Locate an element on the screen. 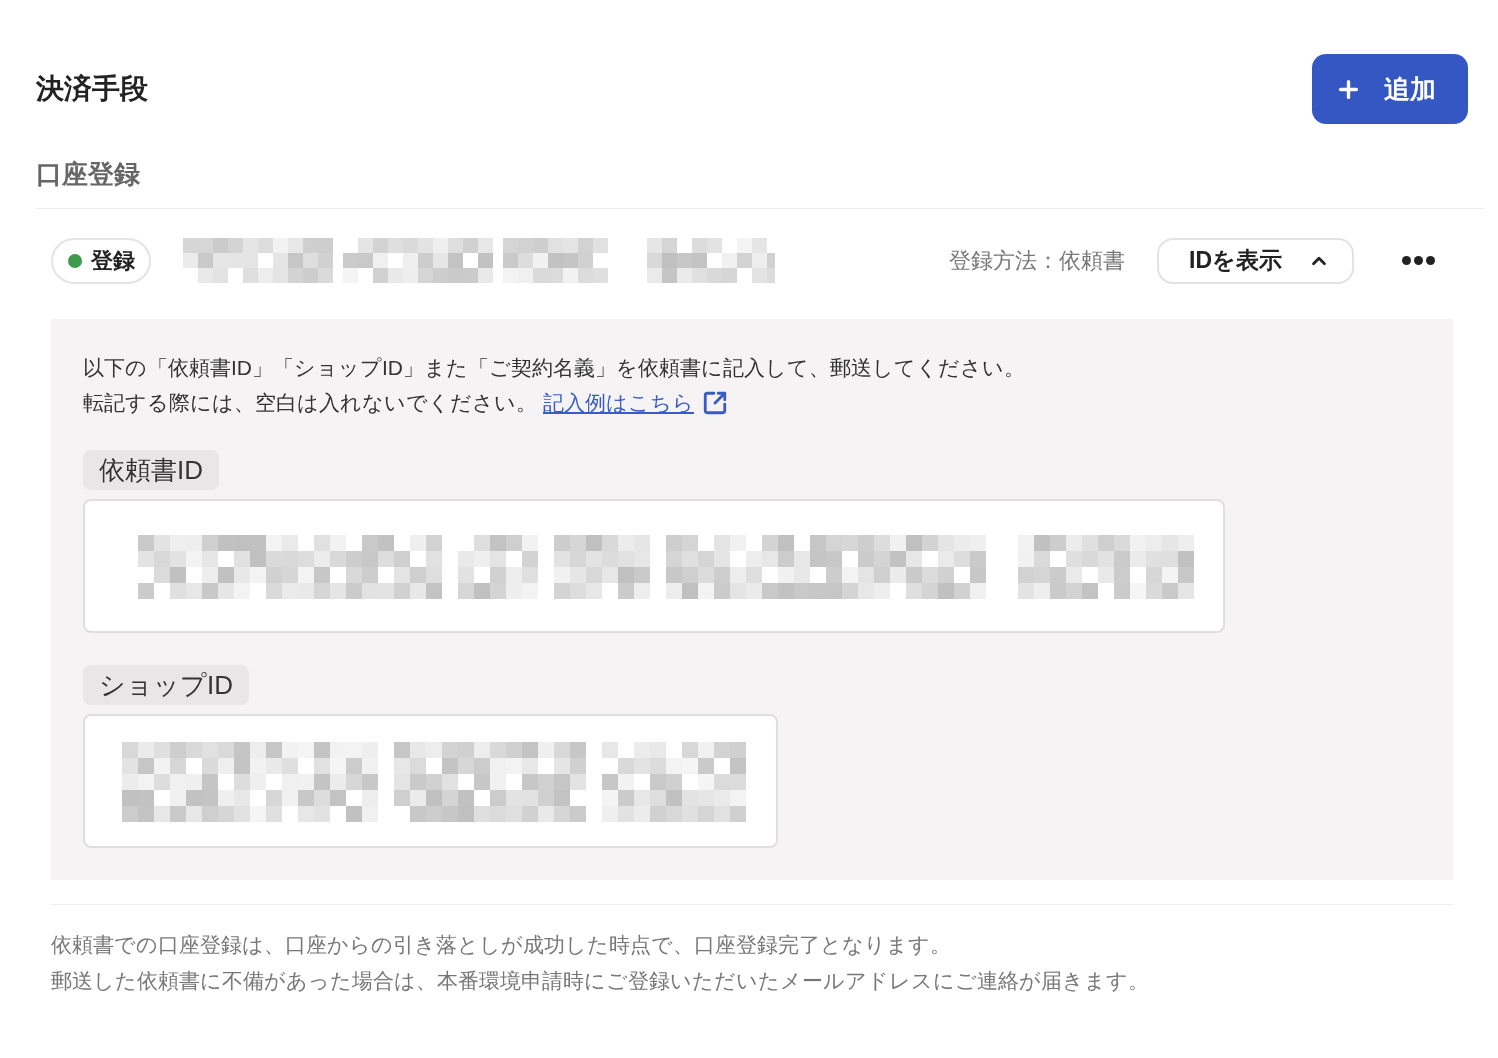 This screenshot has height=1058, width=1498. external-link-icon is located at coordinates (715, 402).